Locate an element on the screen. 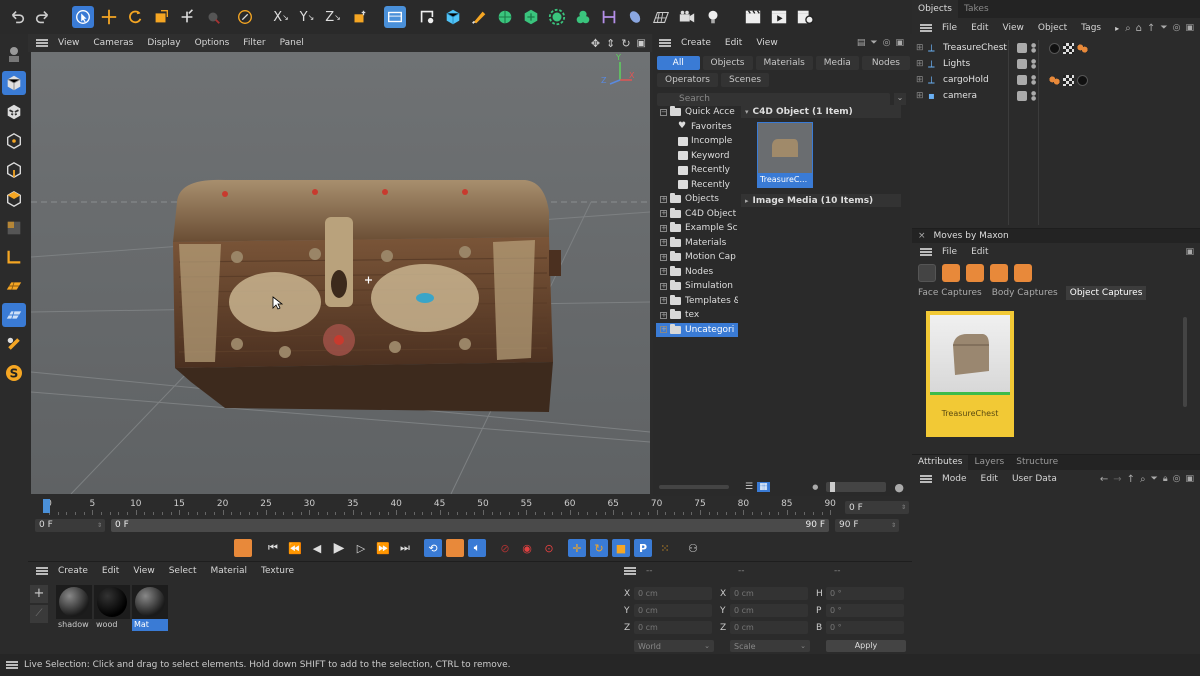  cb-search-dropdown-icon: ⌄ is located at coordinates (900, 99).